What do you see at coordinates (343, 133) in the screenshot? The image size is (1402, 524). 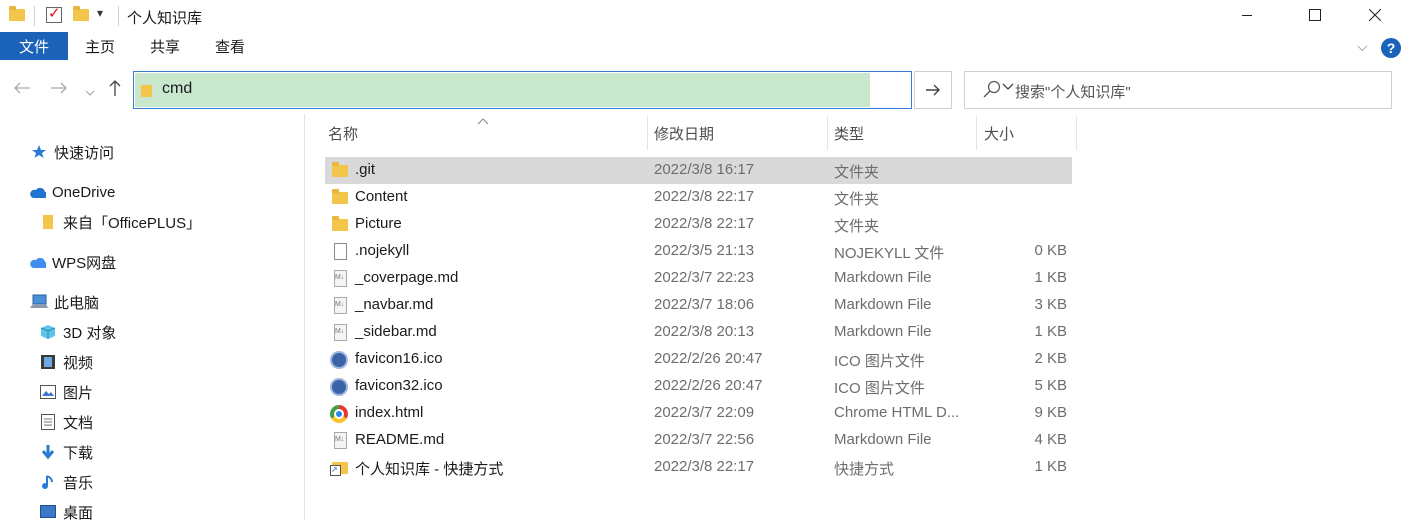 I see `column-header-name: 名称` at bounding box center [343, 133].